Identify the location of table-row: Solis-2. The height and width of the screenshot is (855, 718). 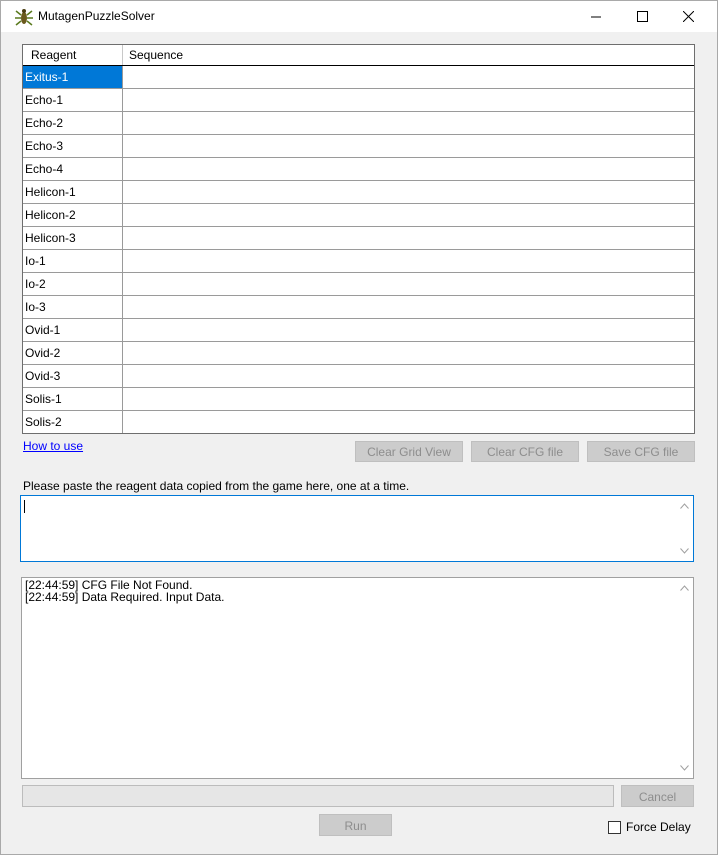
(358, 422).